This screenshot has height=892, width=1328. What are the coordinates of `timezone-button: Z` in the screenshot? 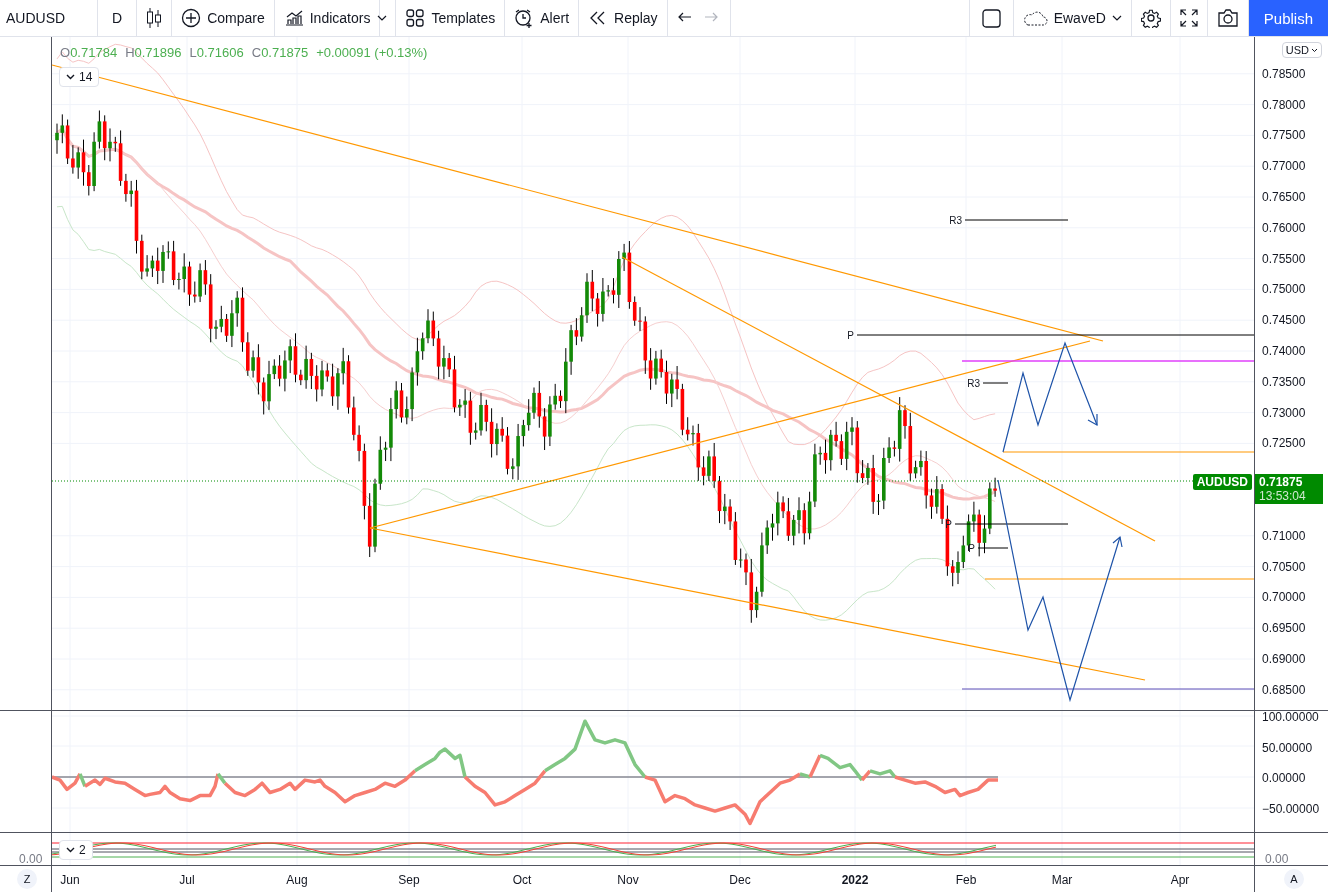 It's located at (27, 879).